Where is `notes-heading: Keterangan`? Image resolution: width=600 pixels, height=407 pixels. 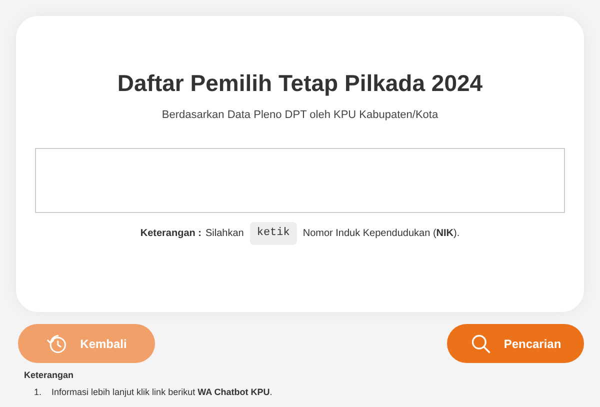 notes-heading: Keterangan is located at coordinates (49, 375).